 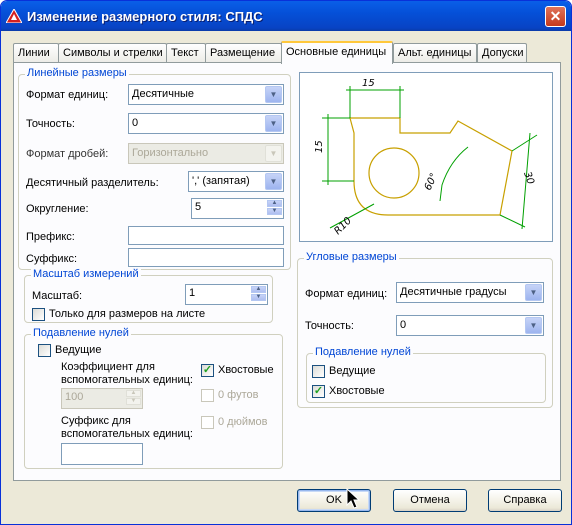 I want to click on angular-unit-format-select: Десятичные градусы ▼, so click(x=470, y=292).